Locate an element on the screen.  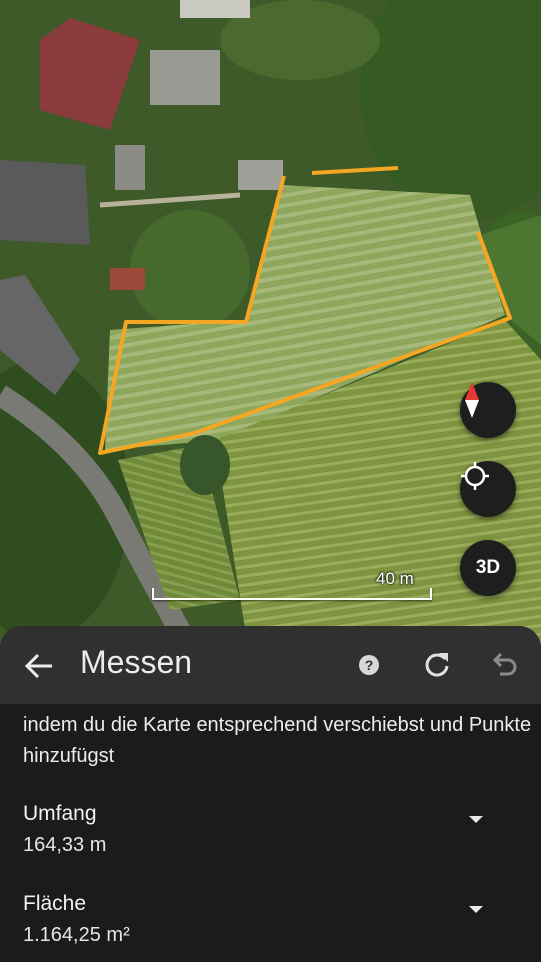
compass-button is located at coordinates (488, 410).